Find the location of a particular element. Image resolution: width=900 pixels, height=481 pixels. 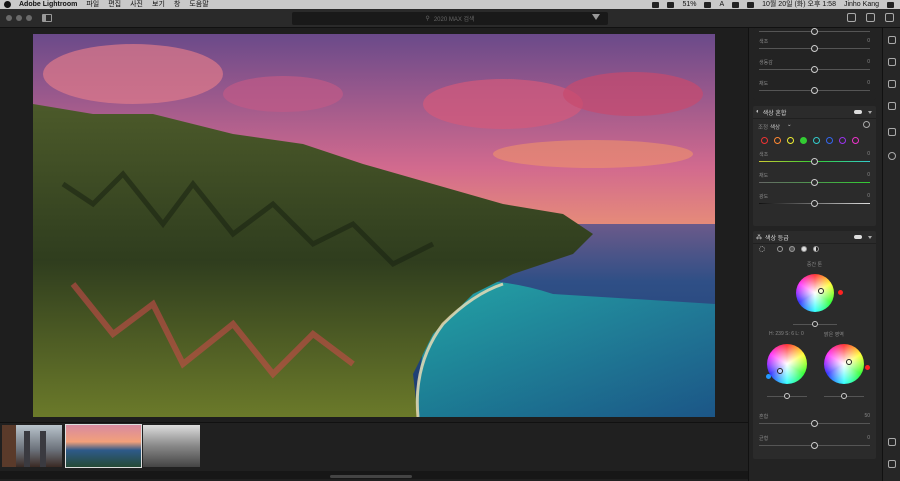

magenta-swatch is located at coordinates (855, 140).